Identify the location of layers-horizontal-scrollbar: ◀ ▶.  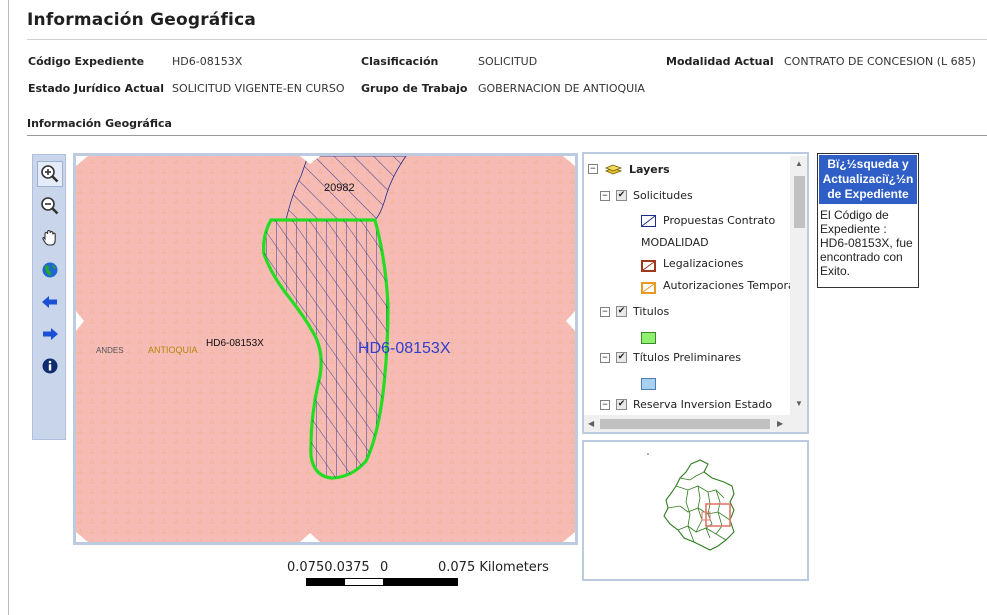
(695, 423).